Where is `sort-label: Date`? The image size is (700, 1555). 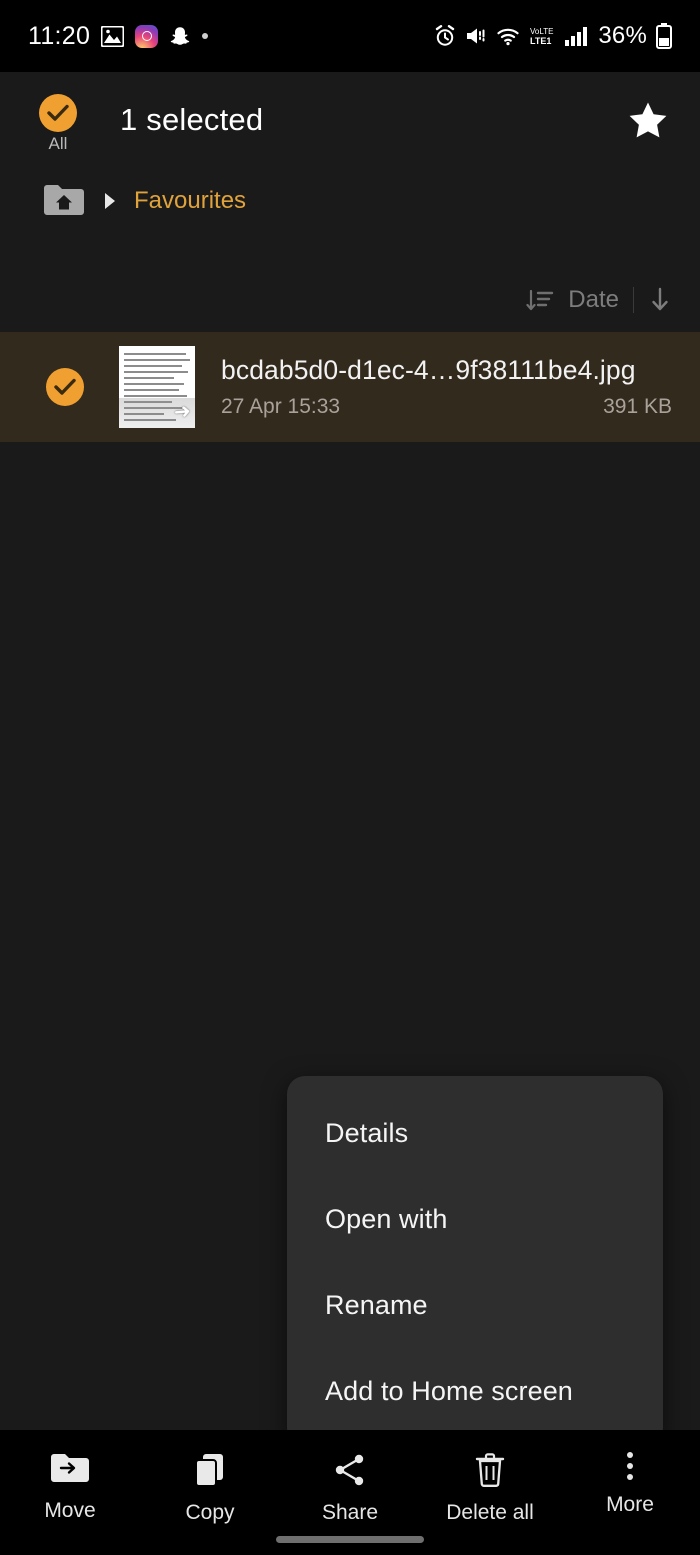
sort-label: Date is located at coordinates (593, 300).